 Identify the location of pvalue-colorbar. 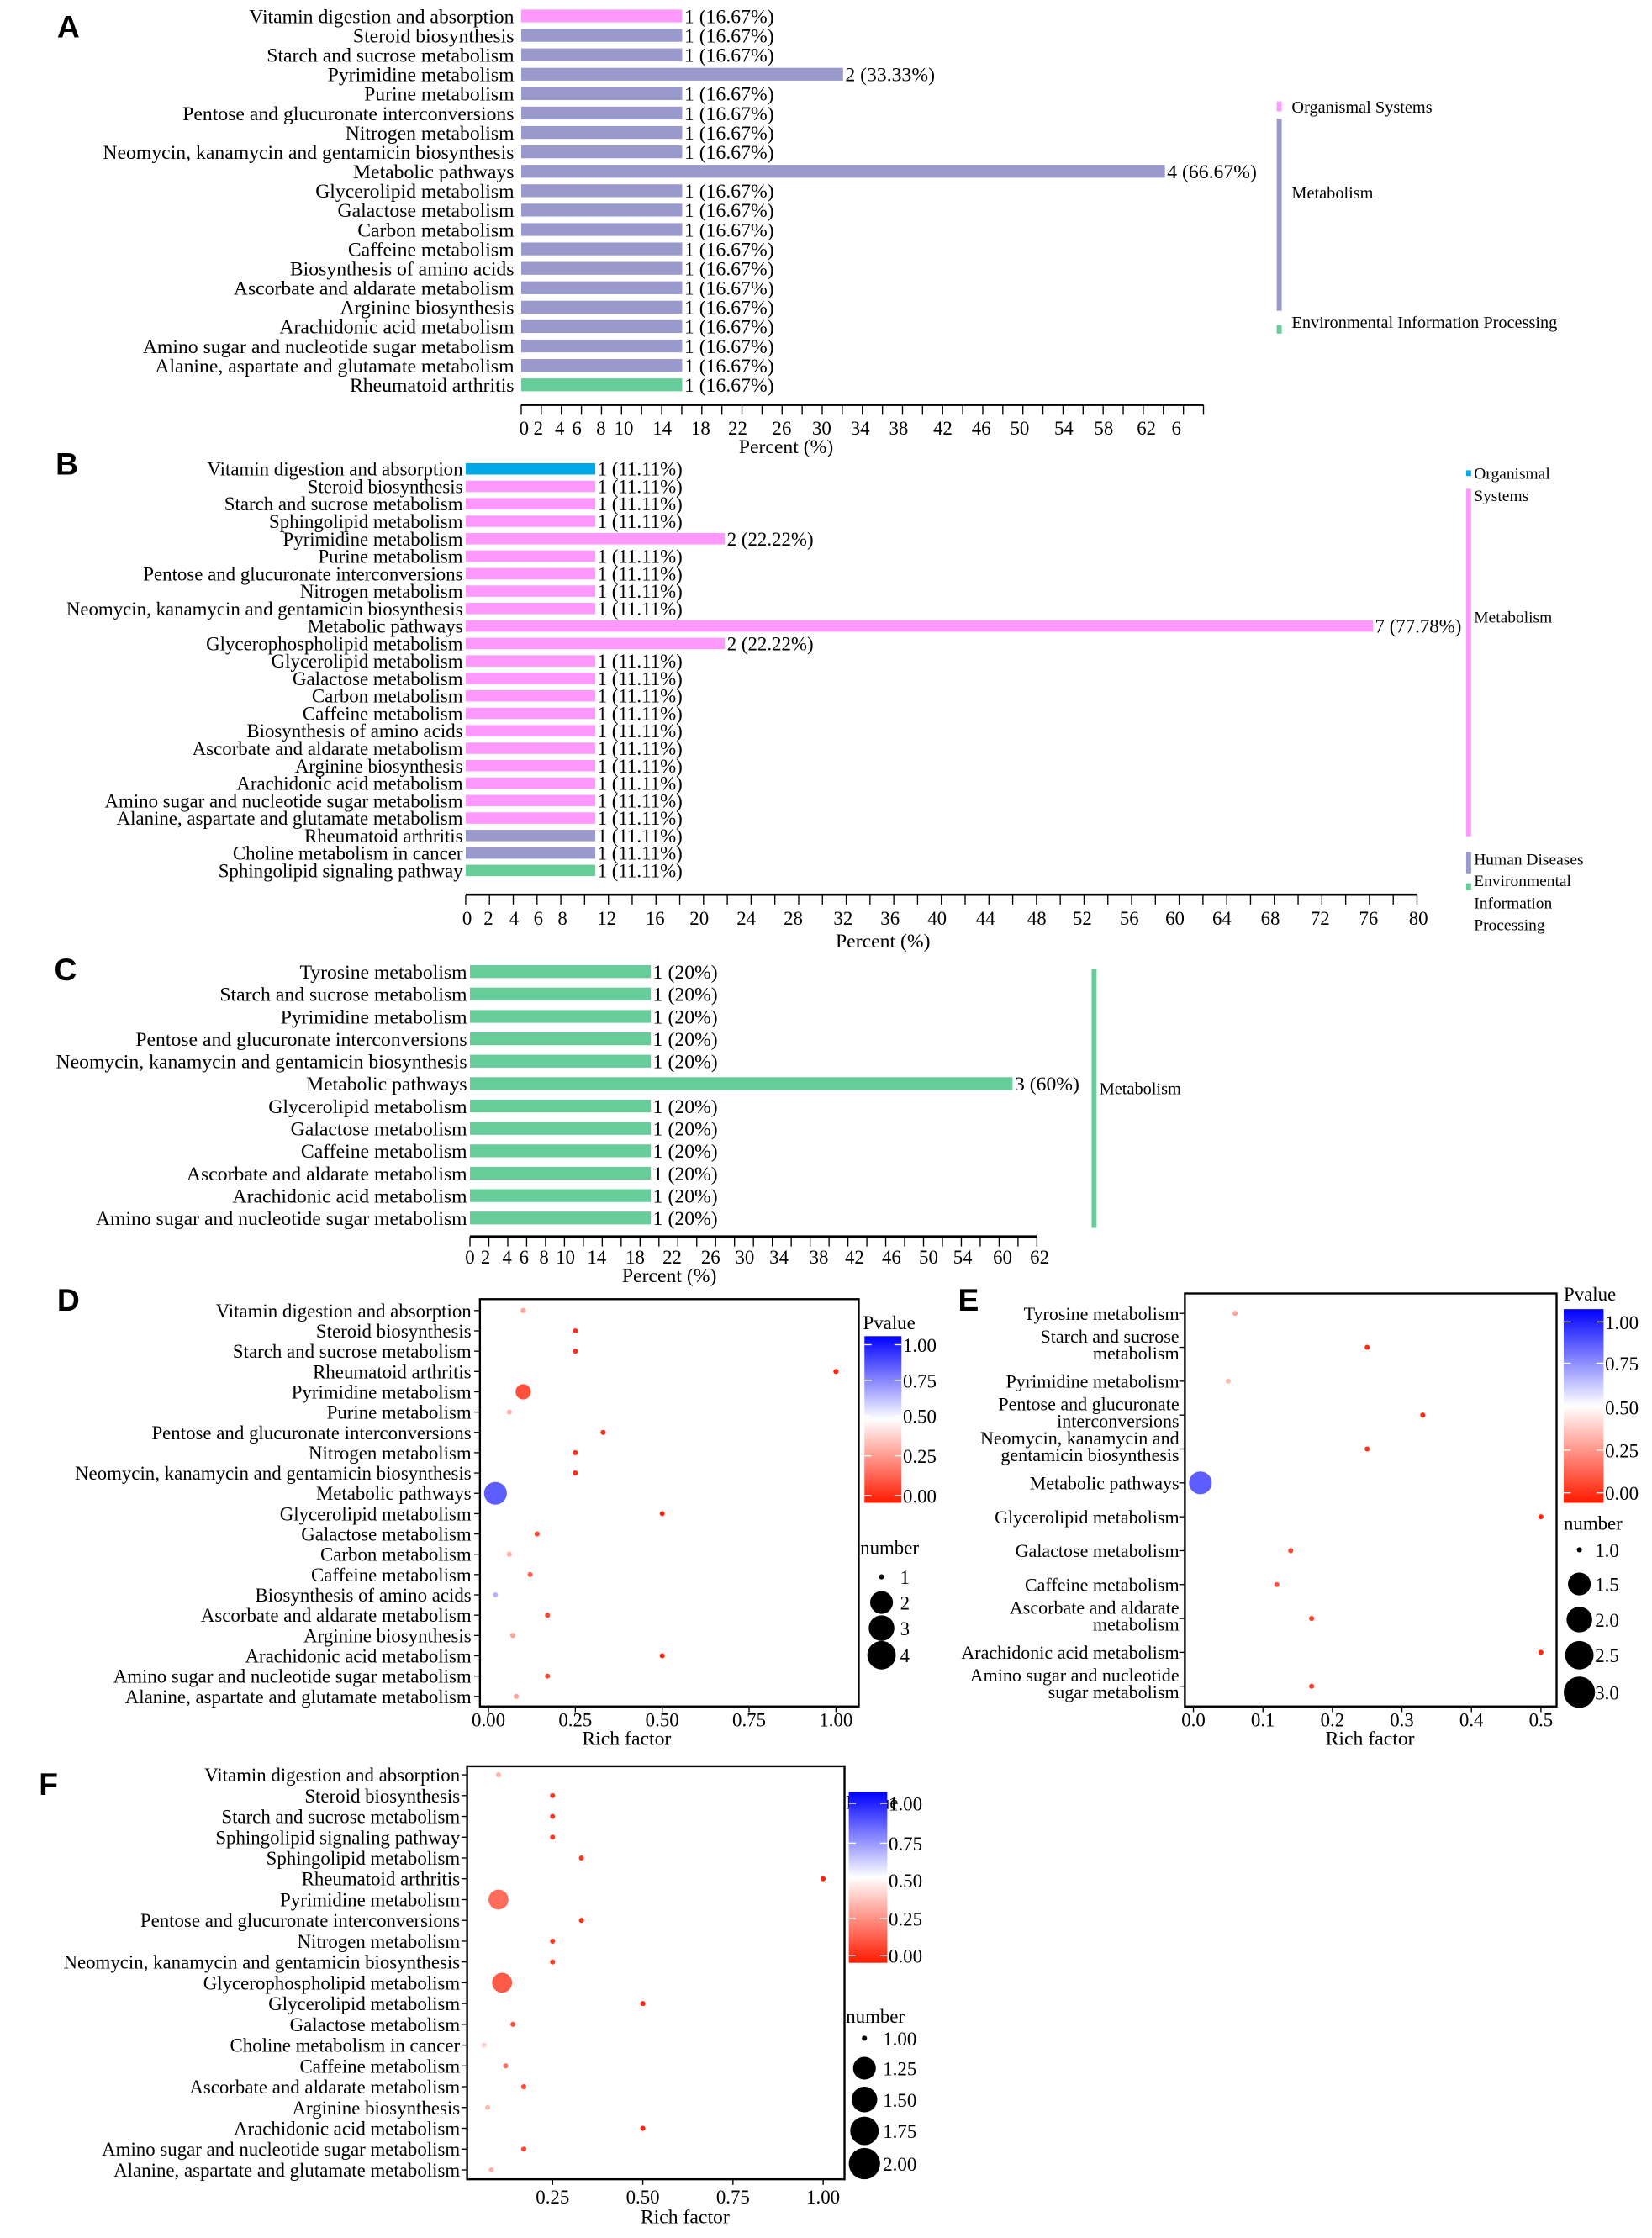
(883, 1419).